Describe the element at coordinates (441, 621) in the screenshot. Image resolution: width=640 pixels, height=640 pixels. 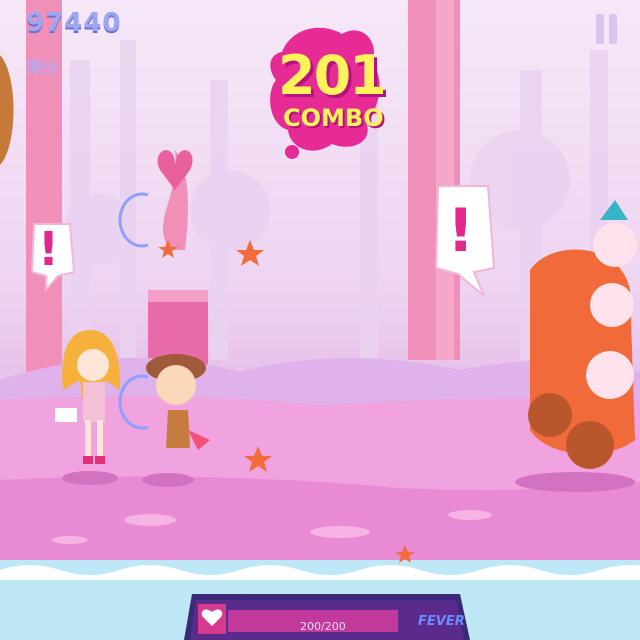
I see `fever-label: FEVER` at that location.